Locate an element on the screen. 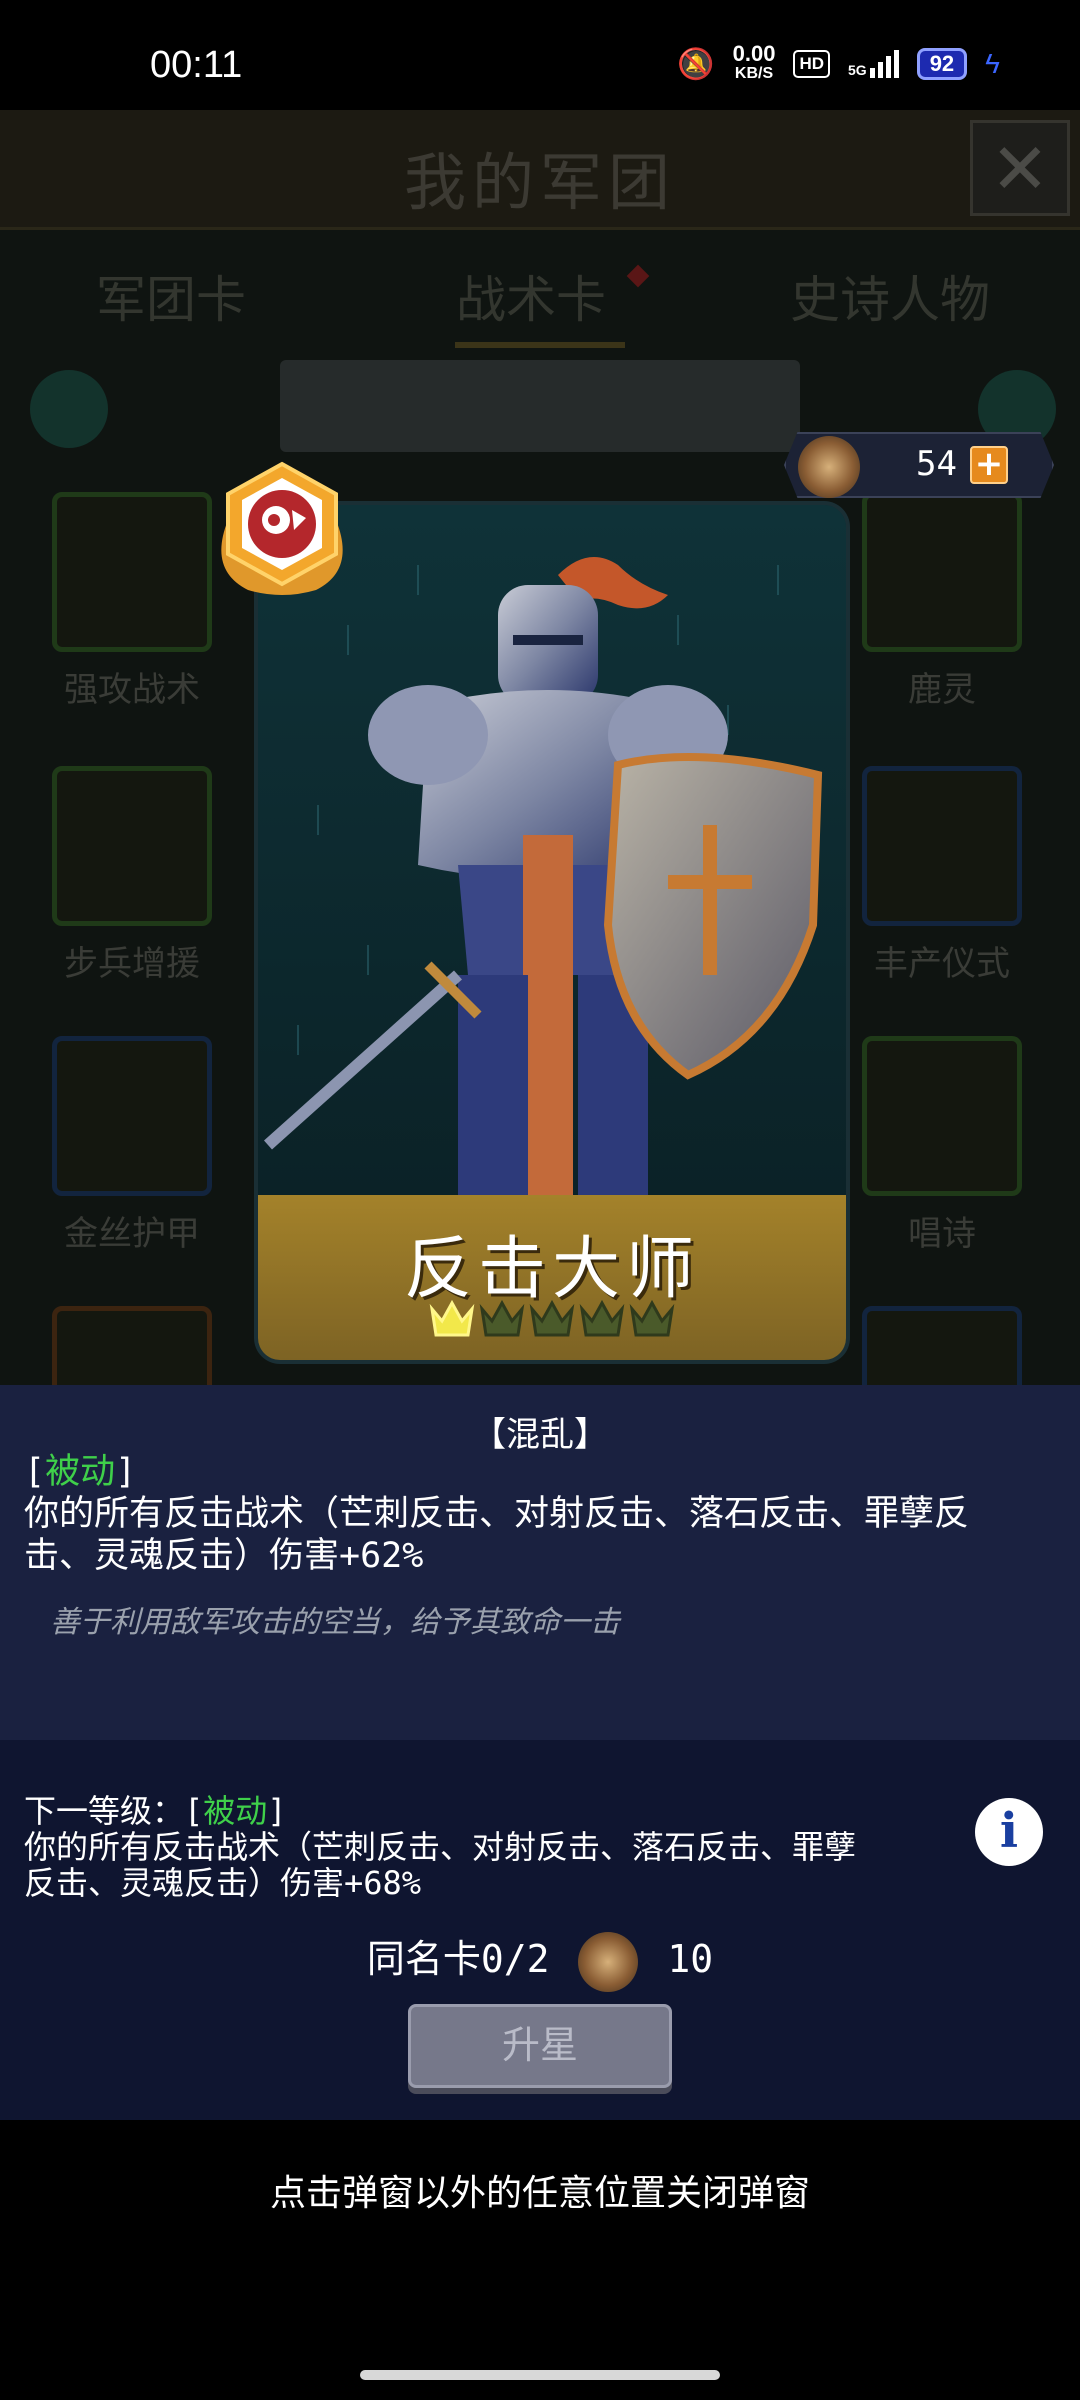 This screenshot has height=2400, width=1080. bg-card-label: 鹿灵 is located at coordinates (942, 690).